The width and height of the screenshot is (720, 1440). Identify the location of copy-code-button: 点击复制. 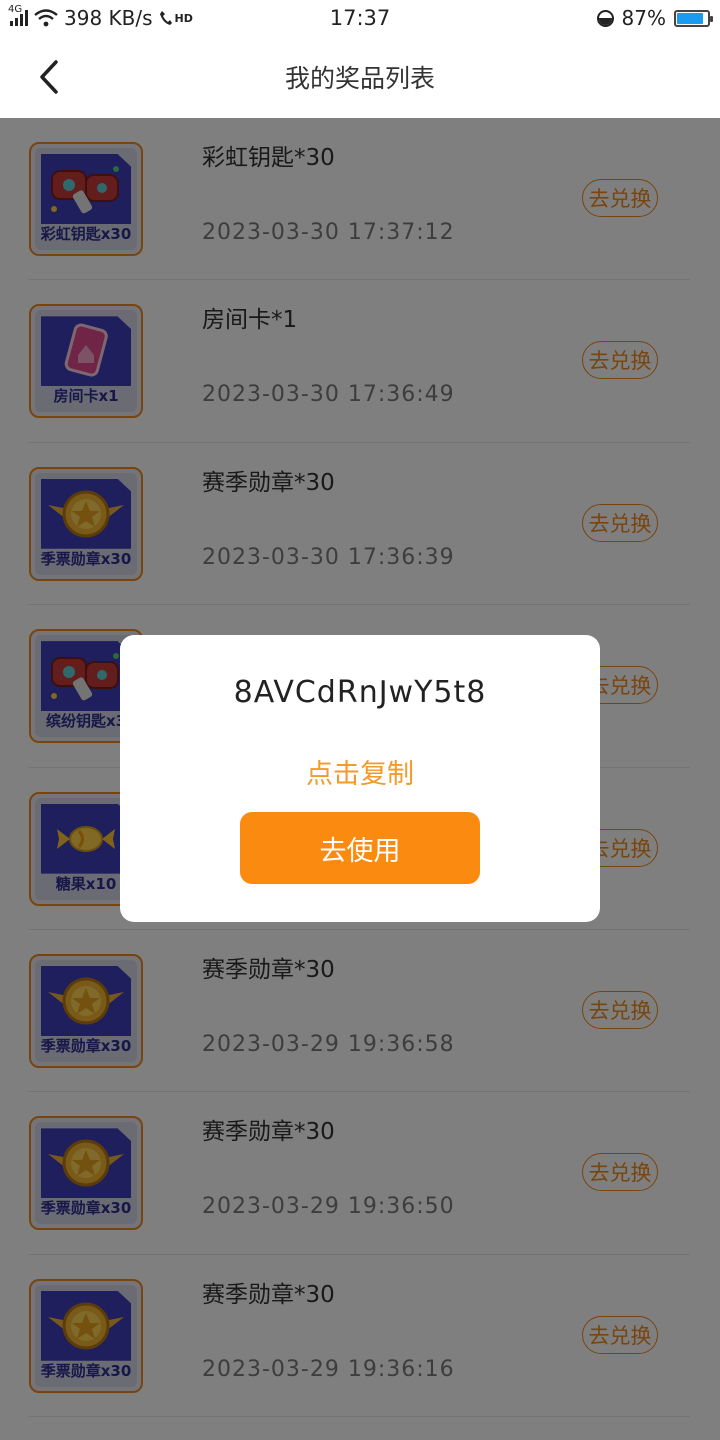
(360, 771).